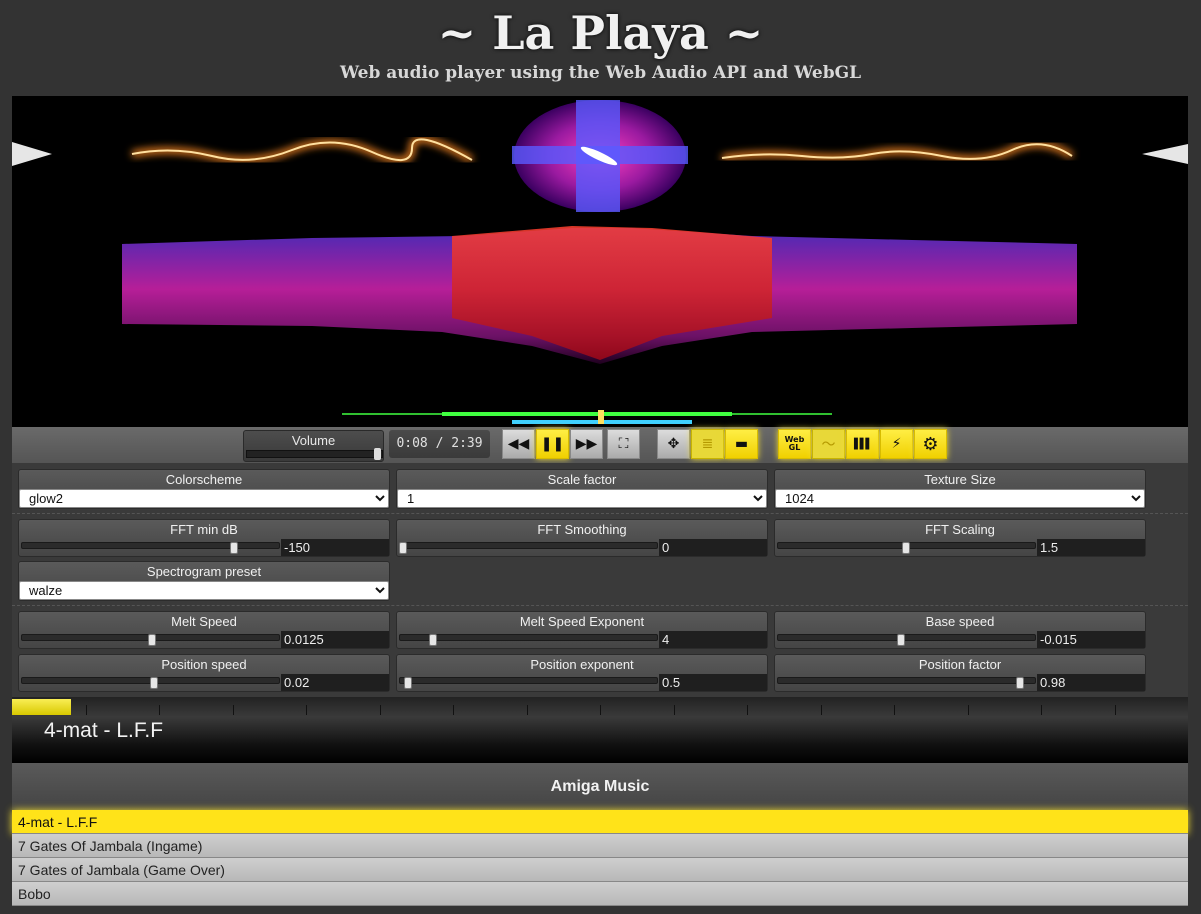 The height and width of the screenshot is (914, 1201). I want to click on fullscreen-icon: ⛶, so click(623, 444).